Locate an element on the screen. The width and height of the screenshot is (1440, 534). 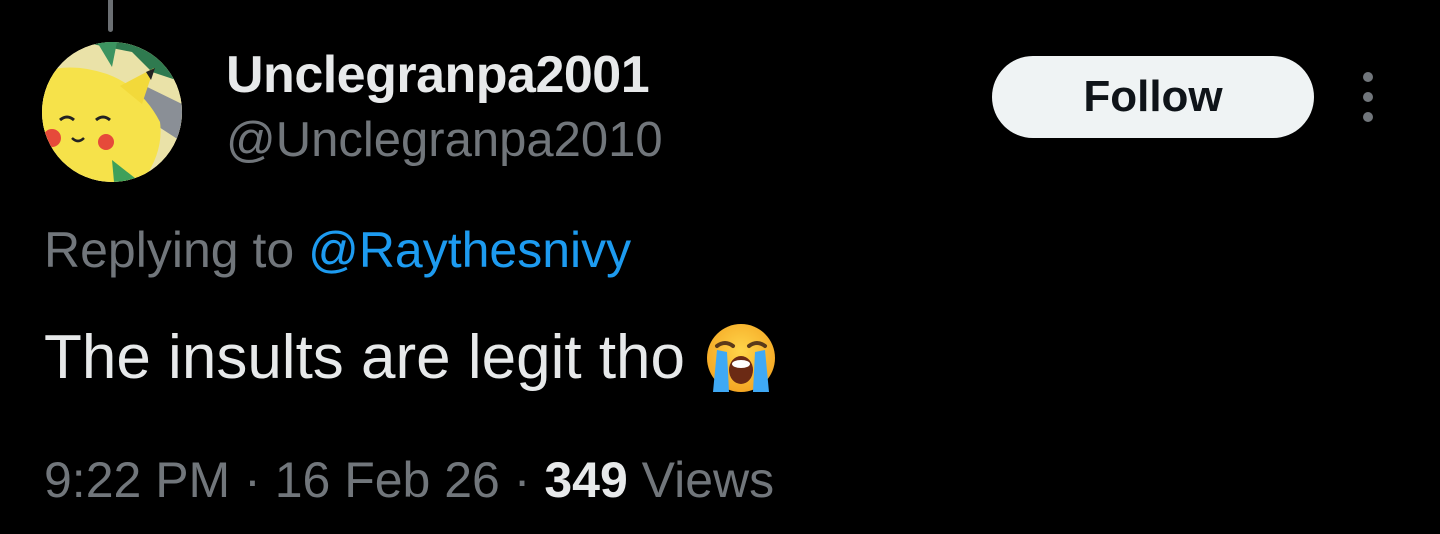
tweet-time: 9:22 PM is located at coordinates (137, 480).